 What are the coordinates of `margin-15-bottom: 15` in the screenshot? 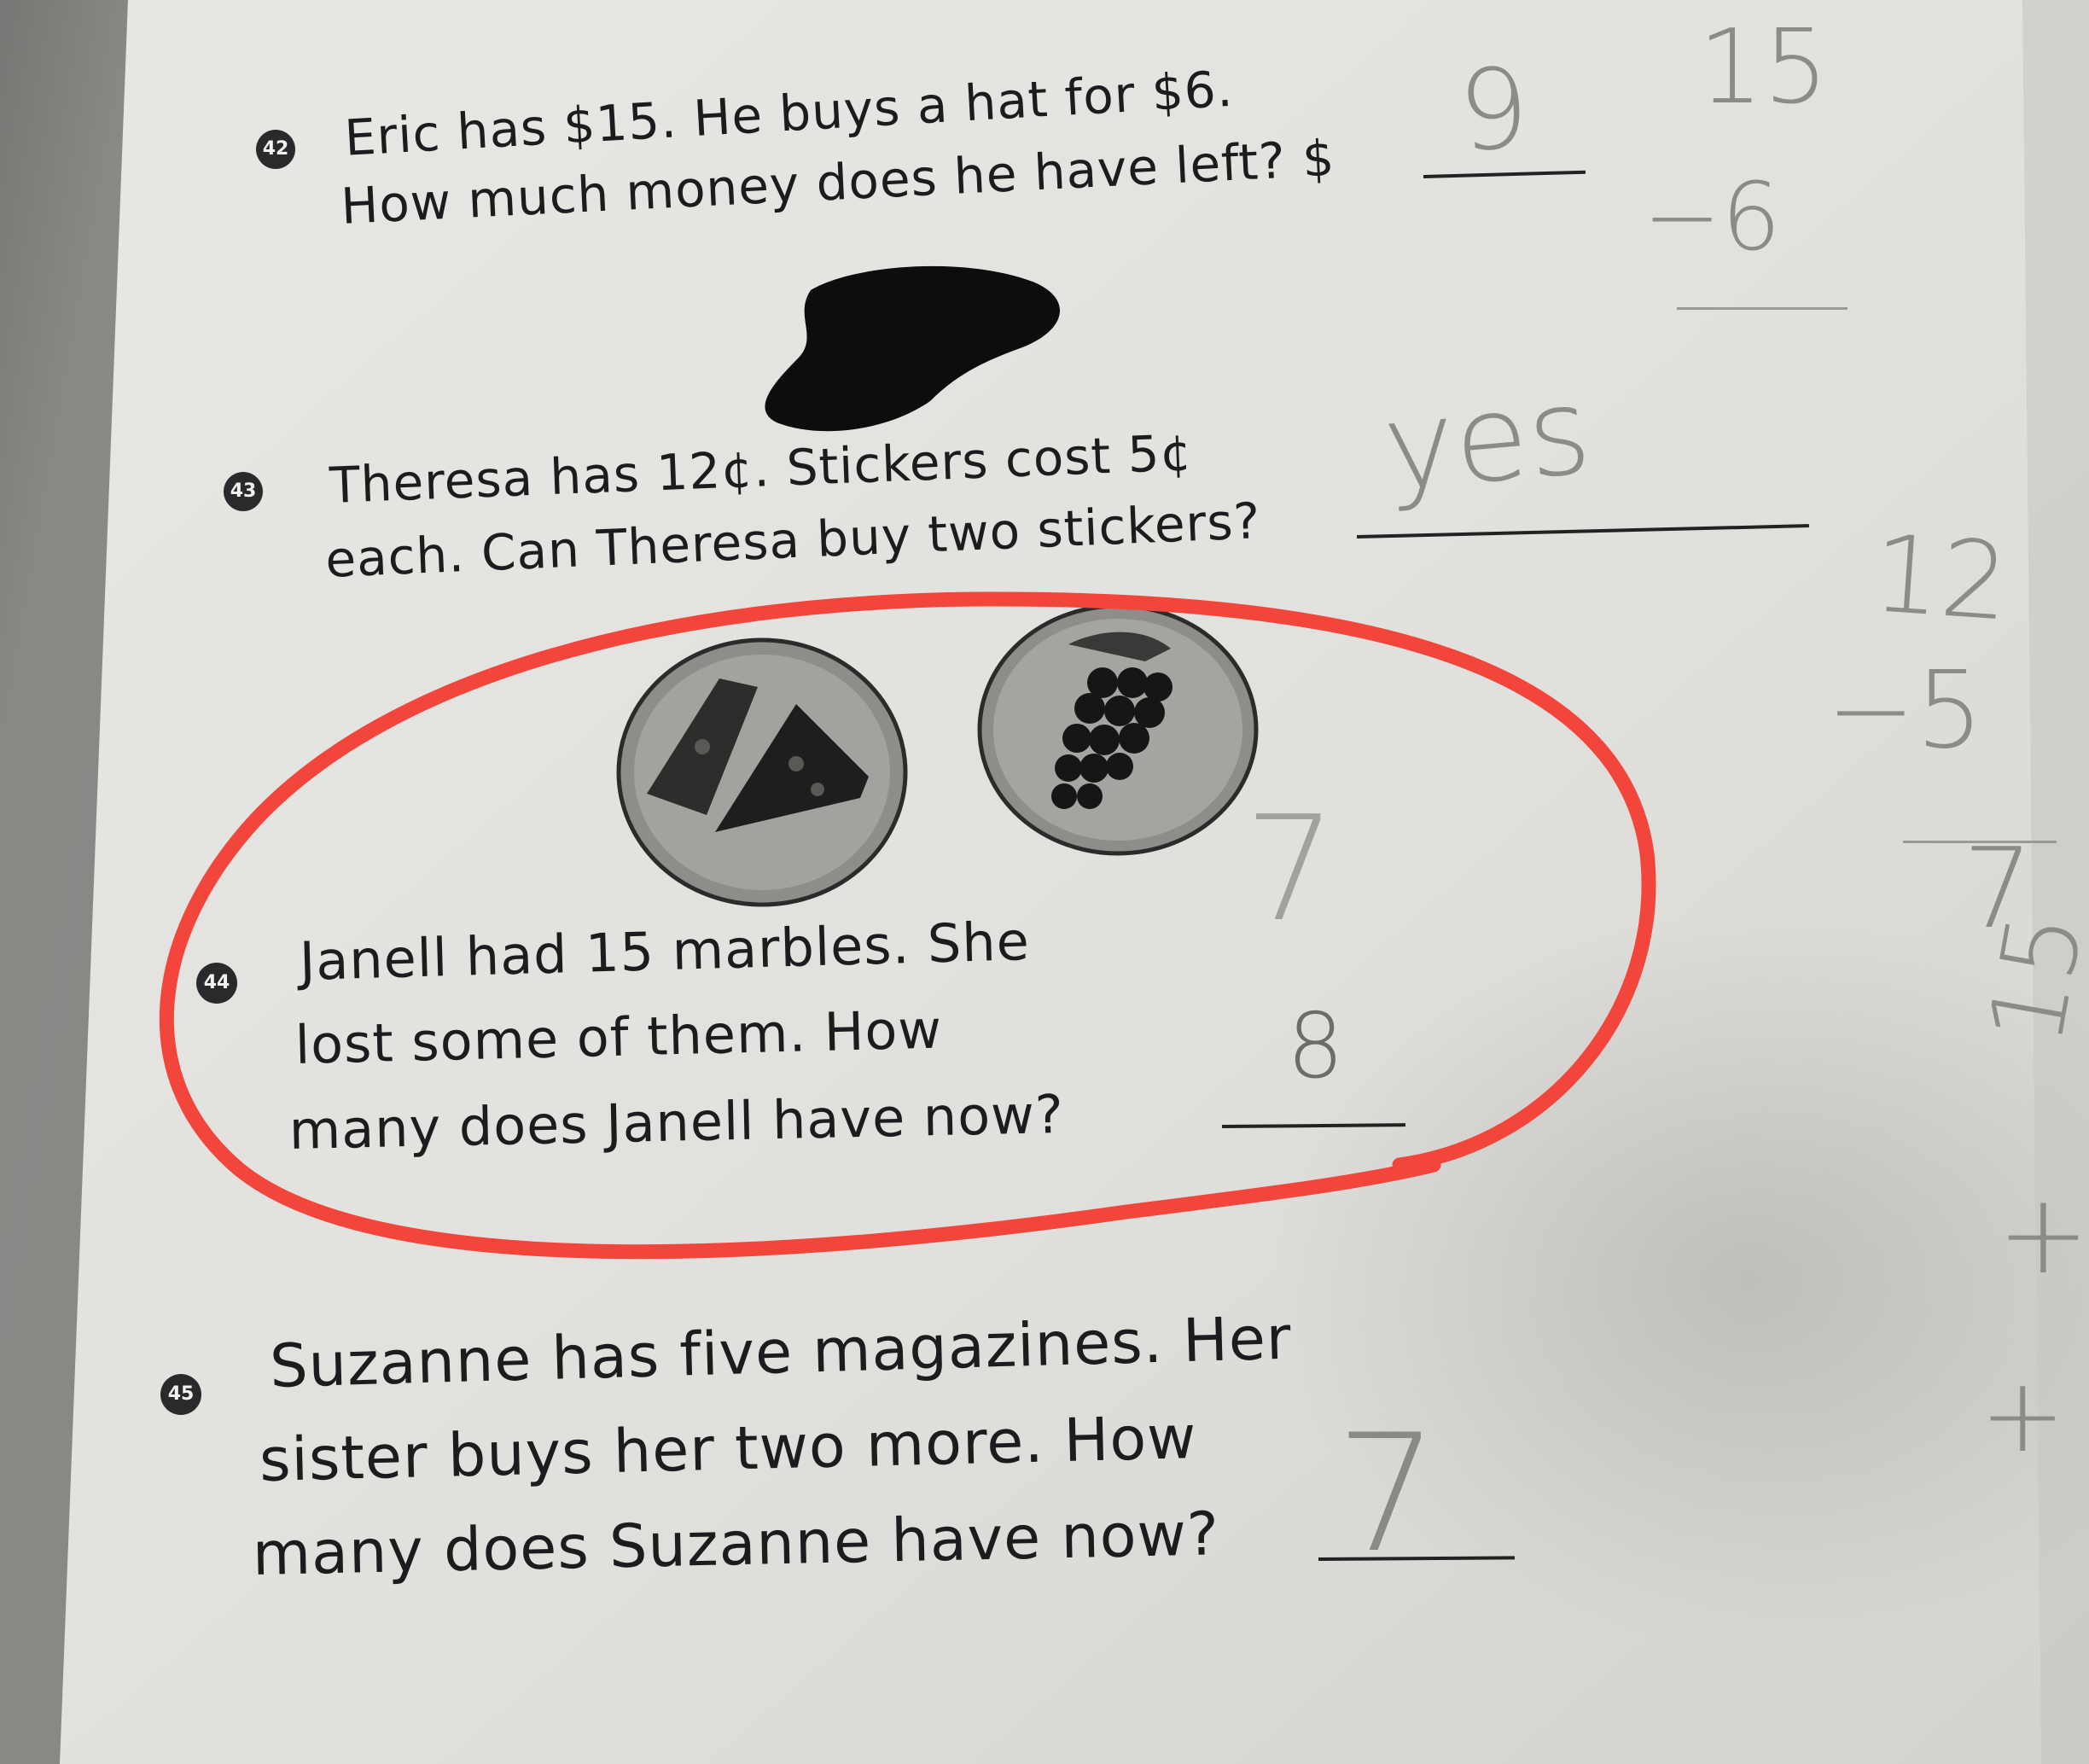 It's located at (2028, 979).